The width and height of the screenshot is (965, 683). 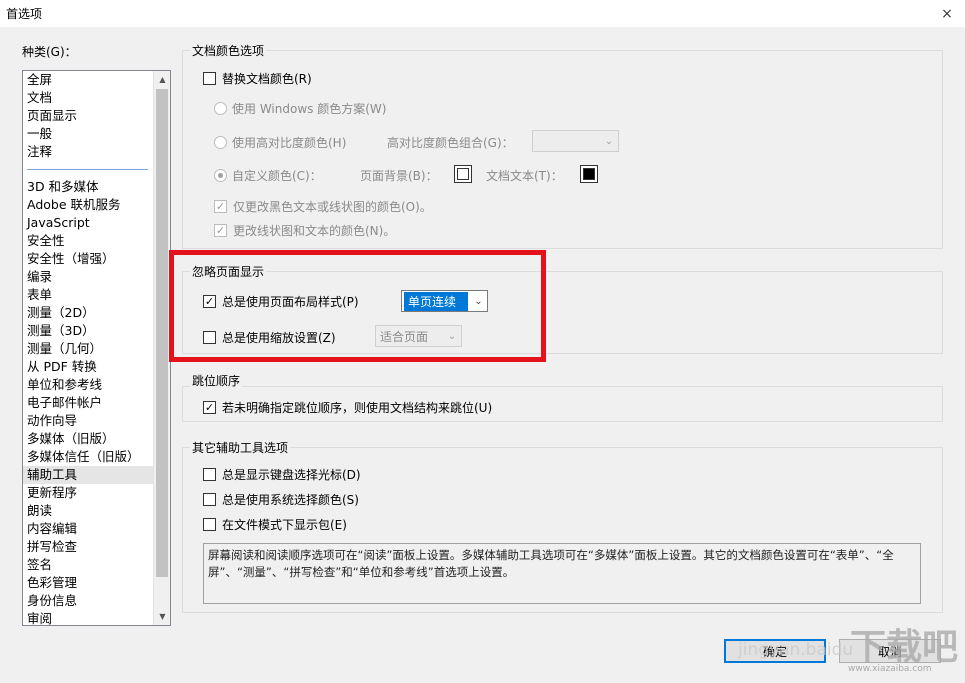 What do you see at coordinates (88, 187) in the screenshot?
I see `category-item: 3D 和多媒体` at bounding box center [88, 187].